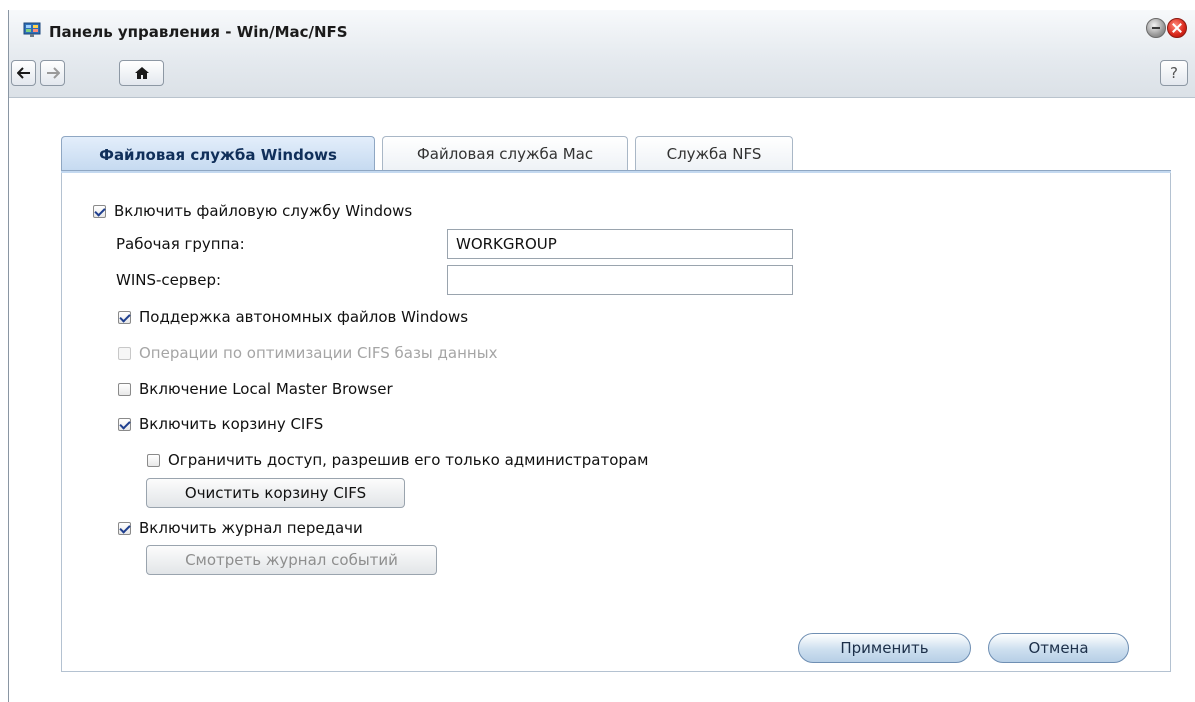 Image resolution: width=1195 pixels, height=702 pixels. Describe the element at coordinates (251, 528) in the screenshot. I see `transfer-log-label: Включить журнал передачи` at that location.